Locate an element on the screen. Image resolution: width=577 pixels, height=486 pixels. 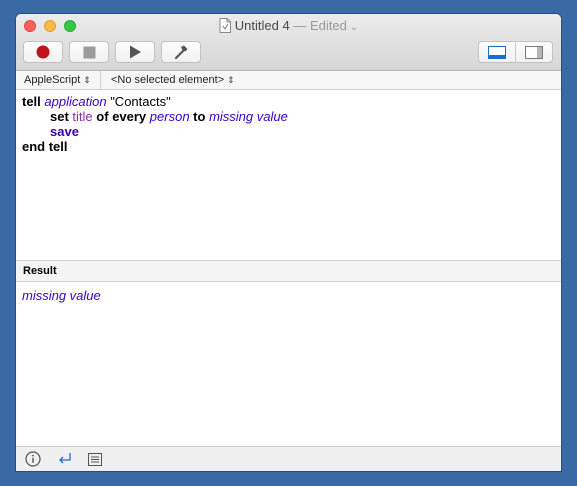
code-token: save is located at coordinates (64, 131).